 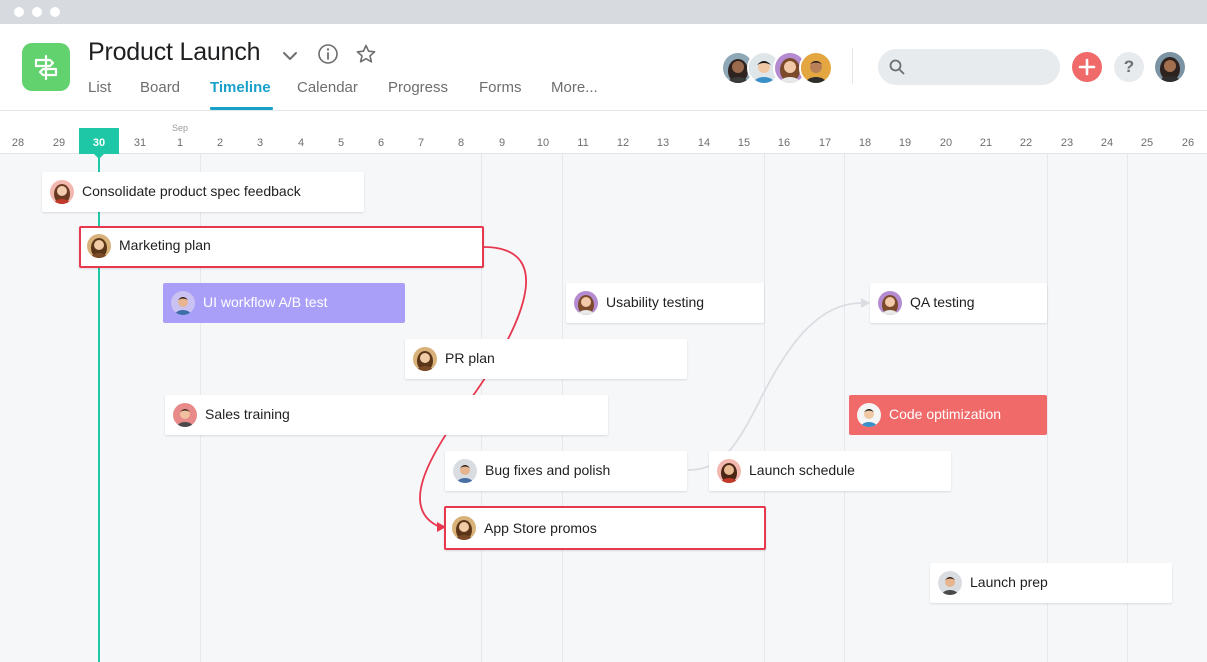 I want to click on task-card: Sales training, so click(x=386, y=415).